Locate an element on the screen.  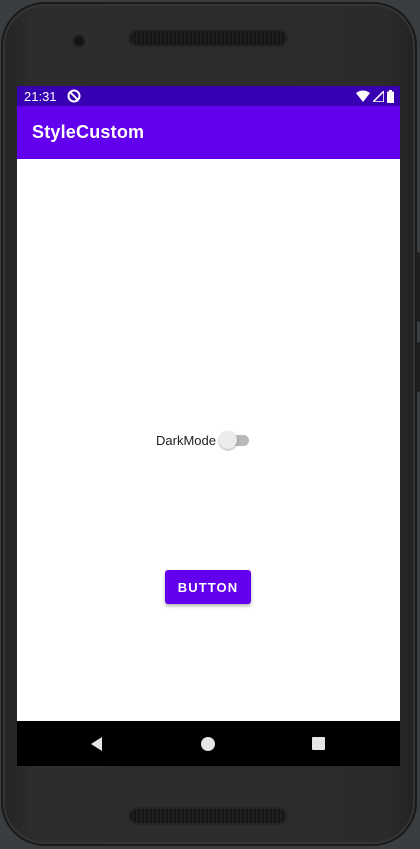
volume-button is located at coordinates (418, 287).